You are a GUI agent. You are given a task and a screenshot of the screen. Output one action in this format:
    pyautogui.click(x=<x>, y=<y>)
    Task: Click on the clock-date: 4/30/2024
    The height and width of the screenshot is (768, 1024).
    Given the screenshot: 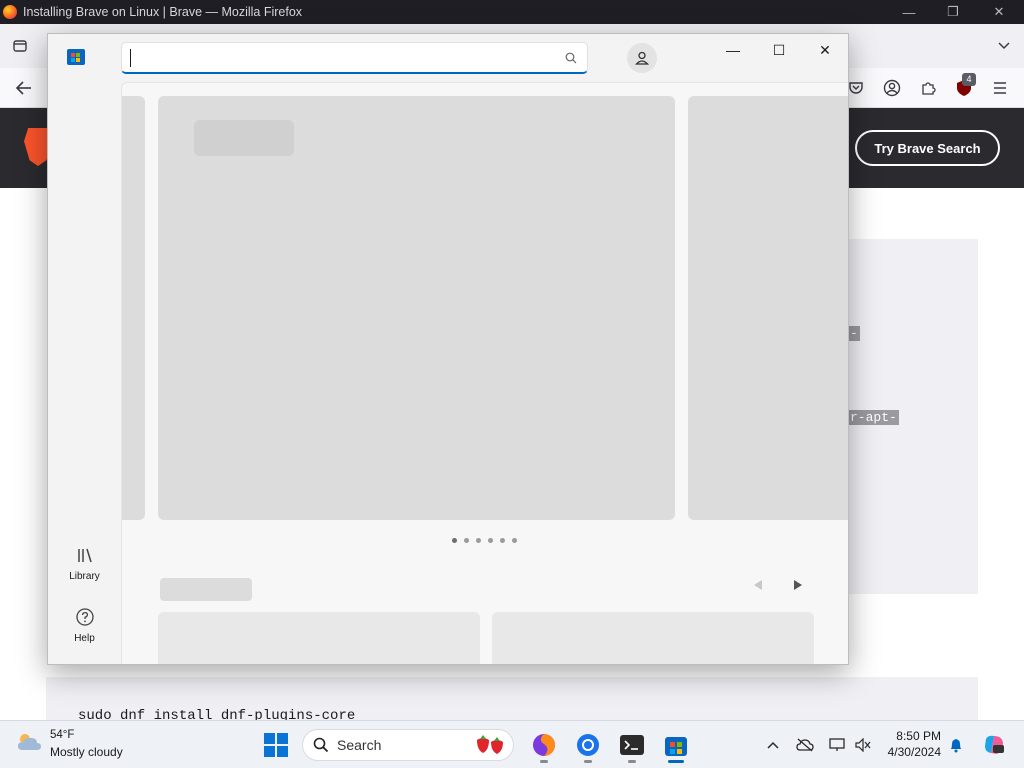 What is the action you would take?
    pyautogui.click(x=910, y=752)
    